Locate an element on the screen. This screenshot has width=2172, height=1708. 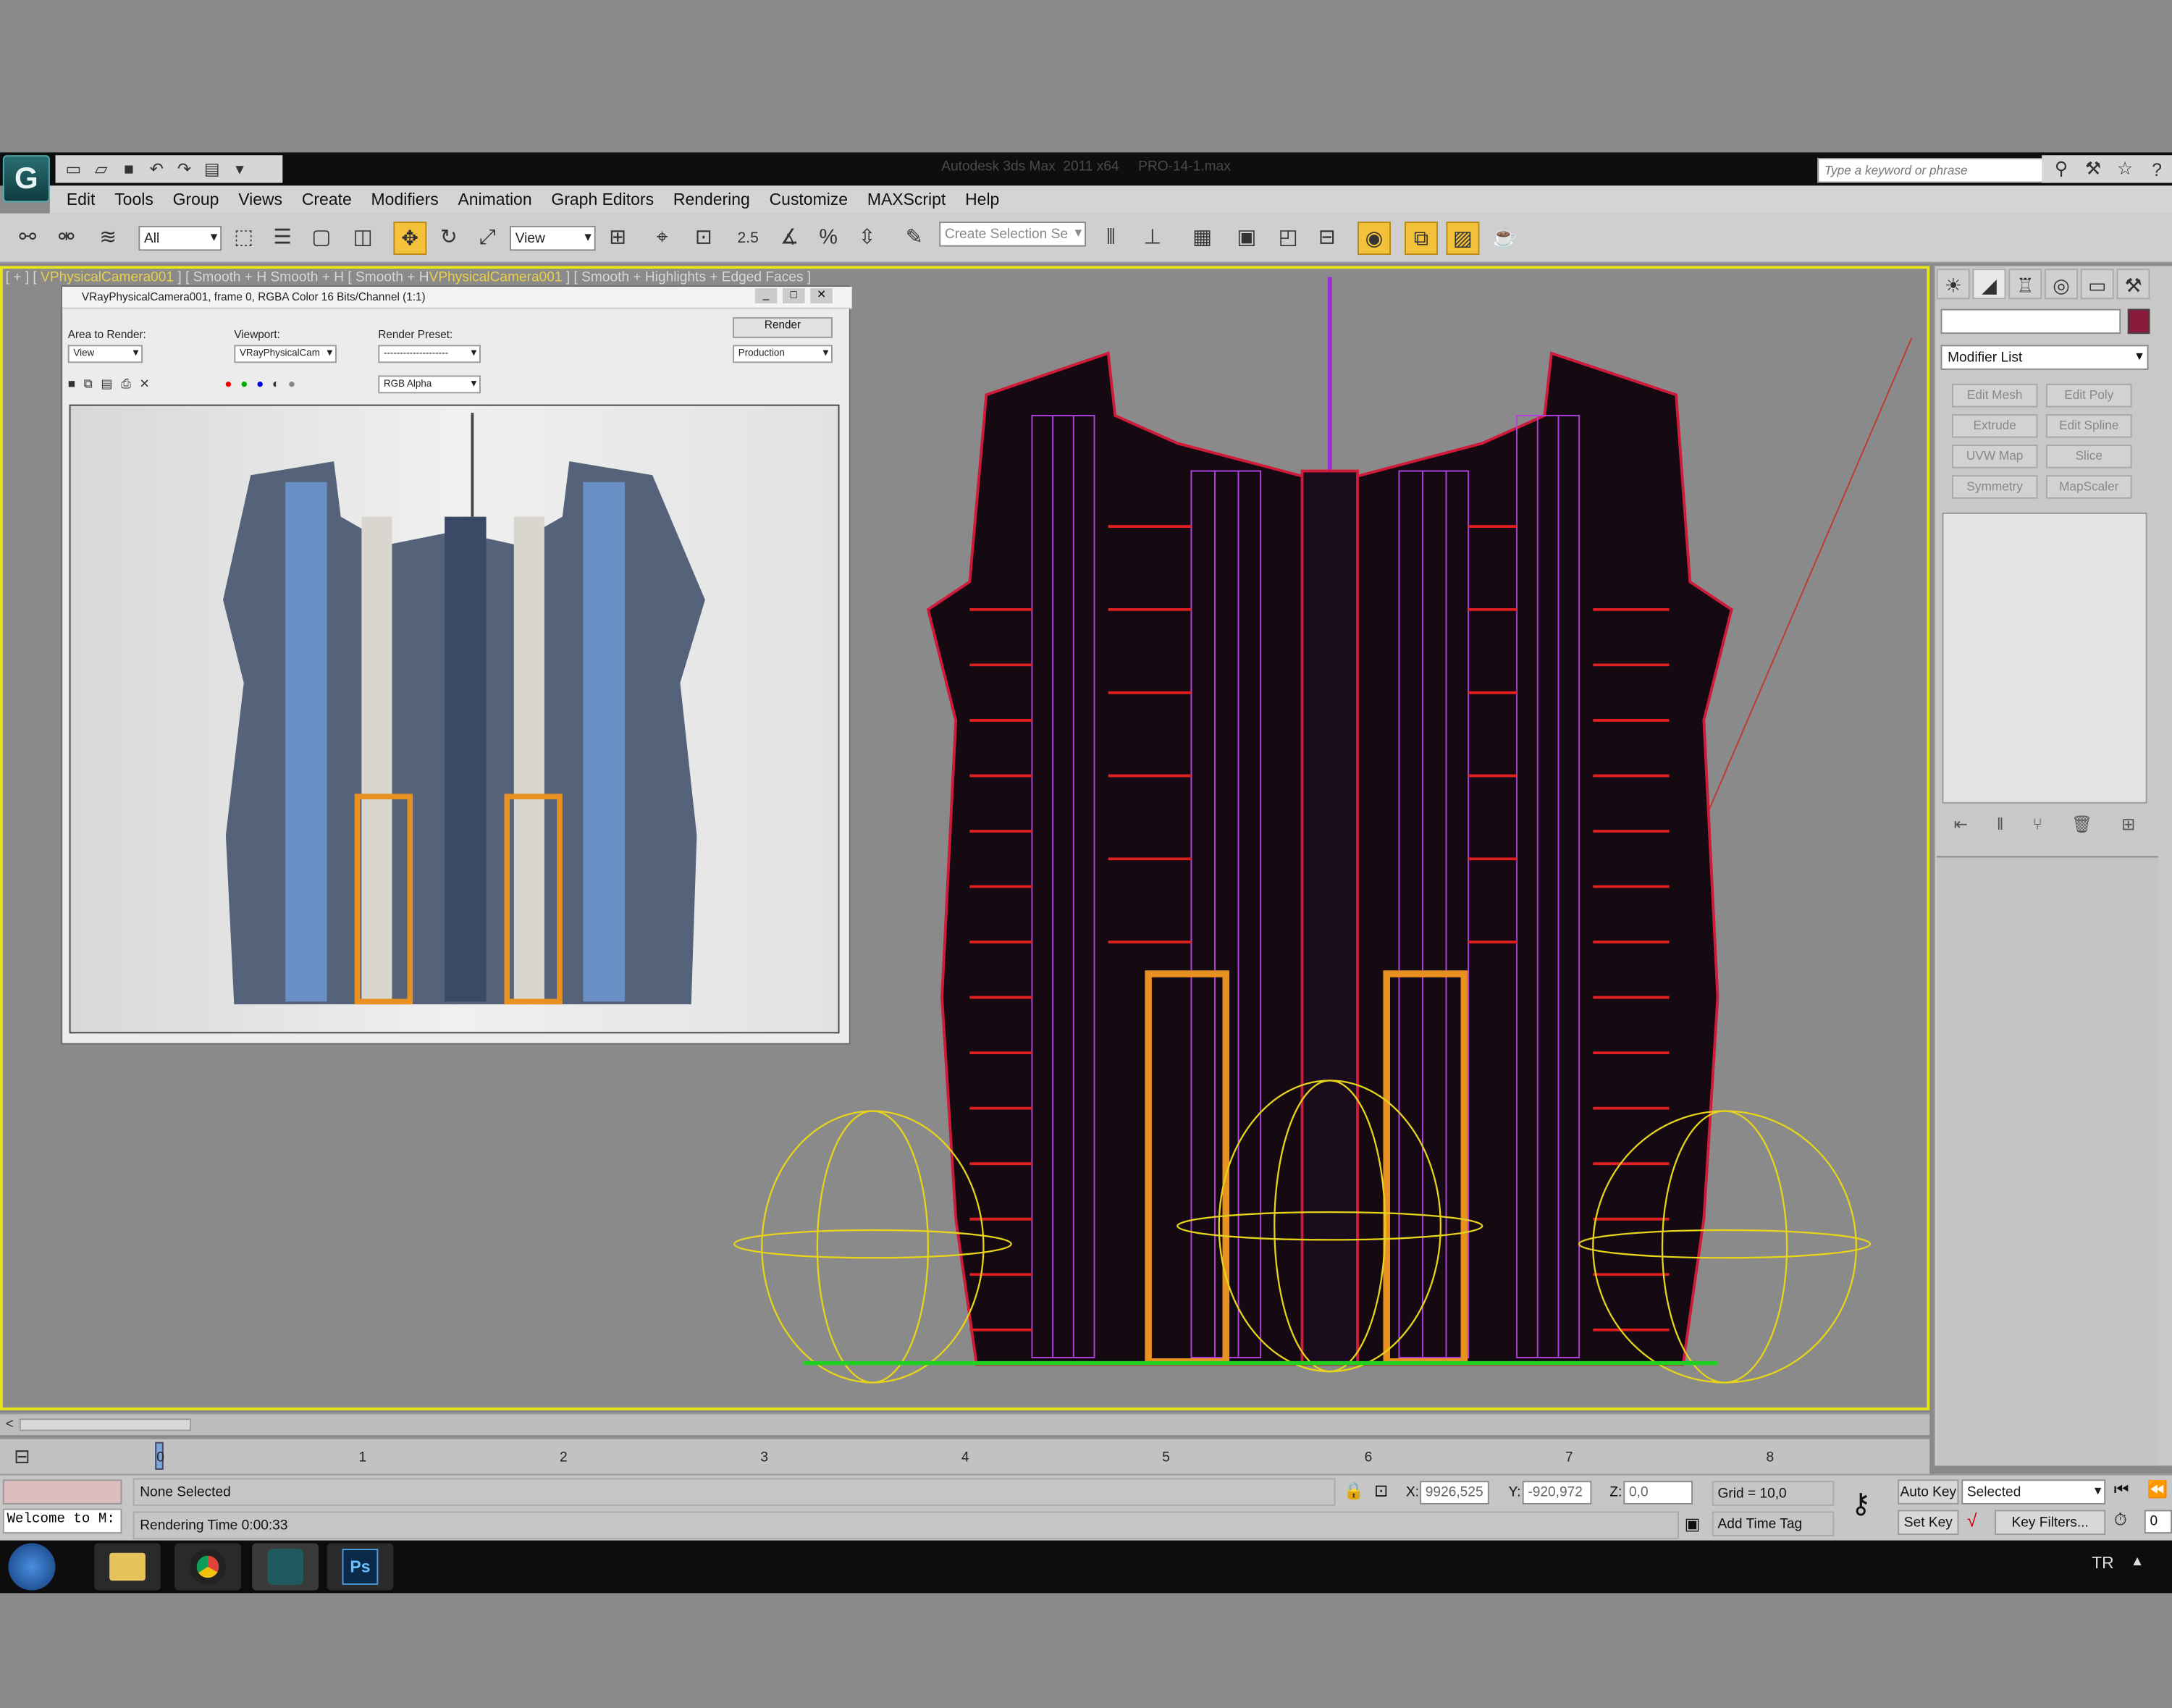
curve-editor-icon: ◰ is located at coordinates (1288, 238).